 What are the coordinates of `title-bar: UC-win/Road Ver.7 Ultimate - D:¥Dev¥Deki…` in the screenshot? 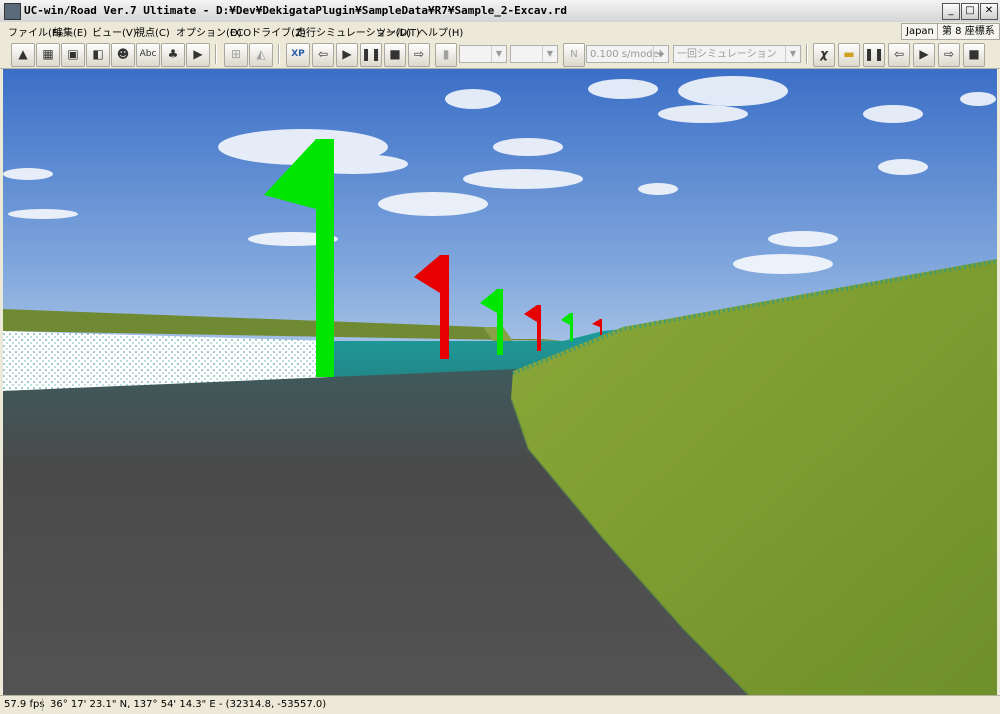 It's located at (500, 11).